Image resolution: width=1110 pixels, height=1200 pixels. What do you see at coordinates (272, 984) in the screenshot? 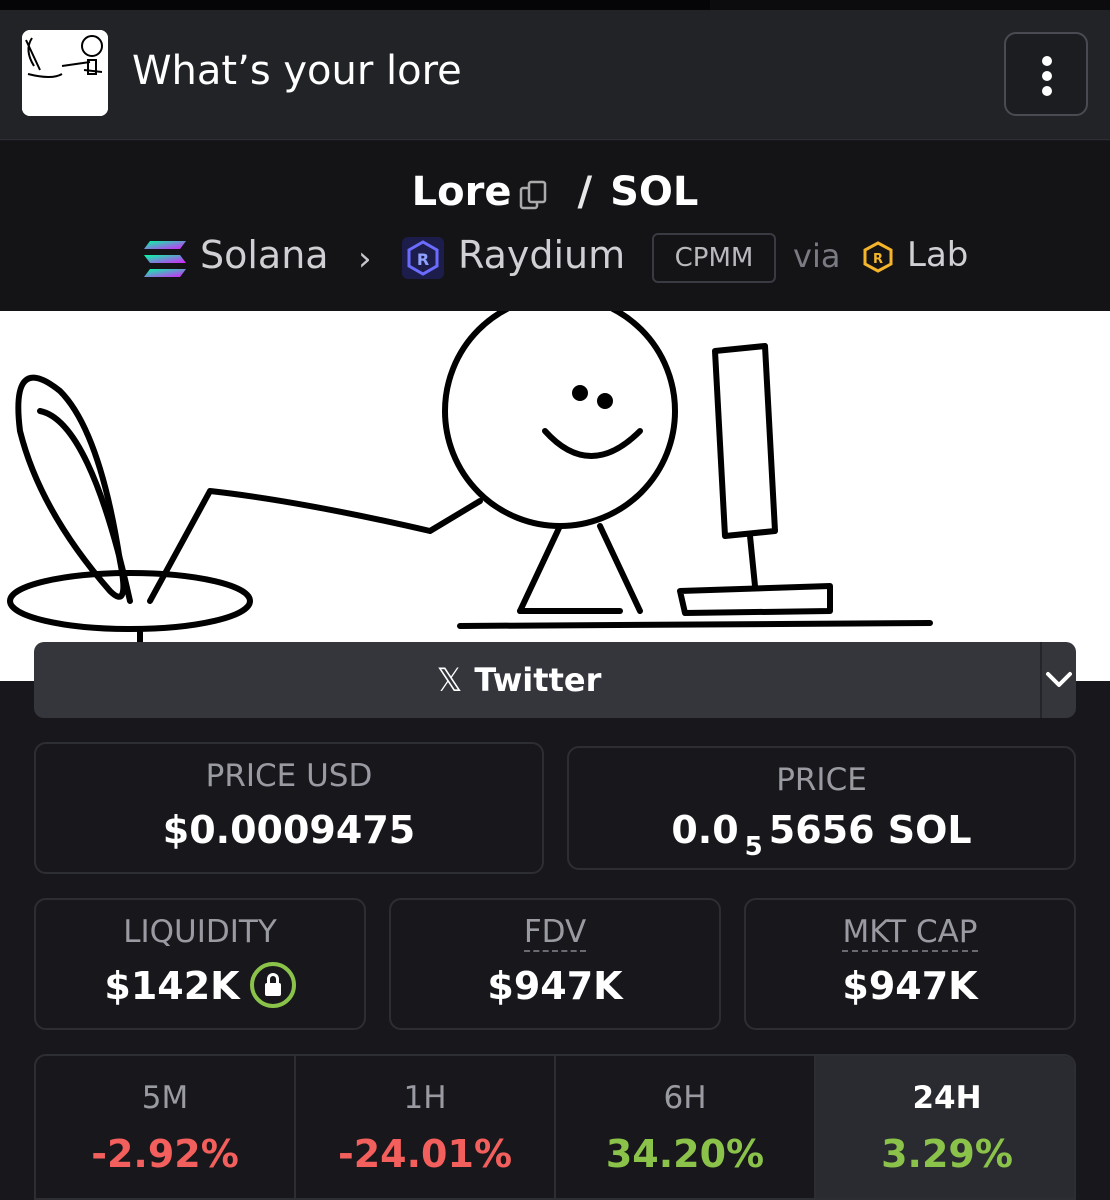
I see `liquidity-locked-icon` at bounding box center [272, 984].